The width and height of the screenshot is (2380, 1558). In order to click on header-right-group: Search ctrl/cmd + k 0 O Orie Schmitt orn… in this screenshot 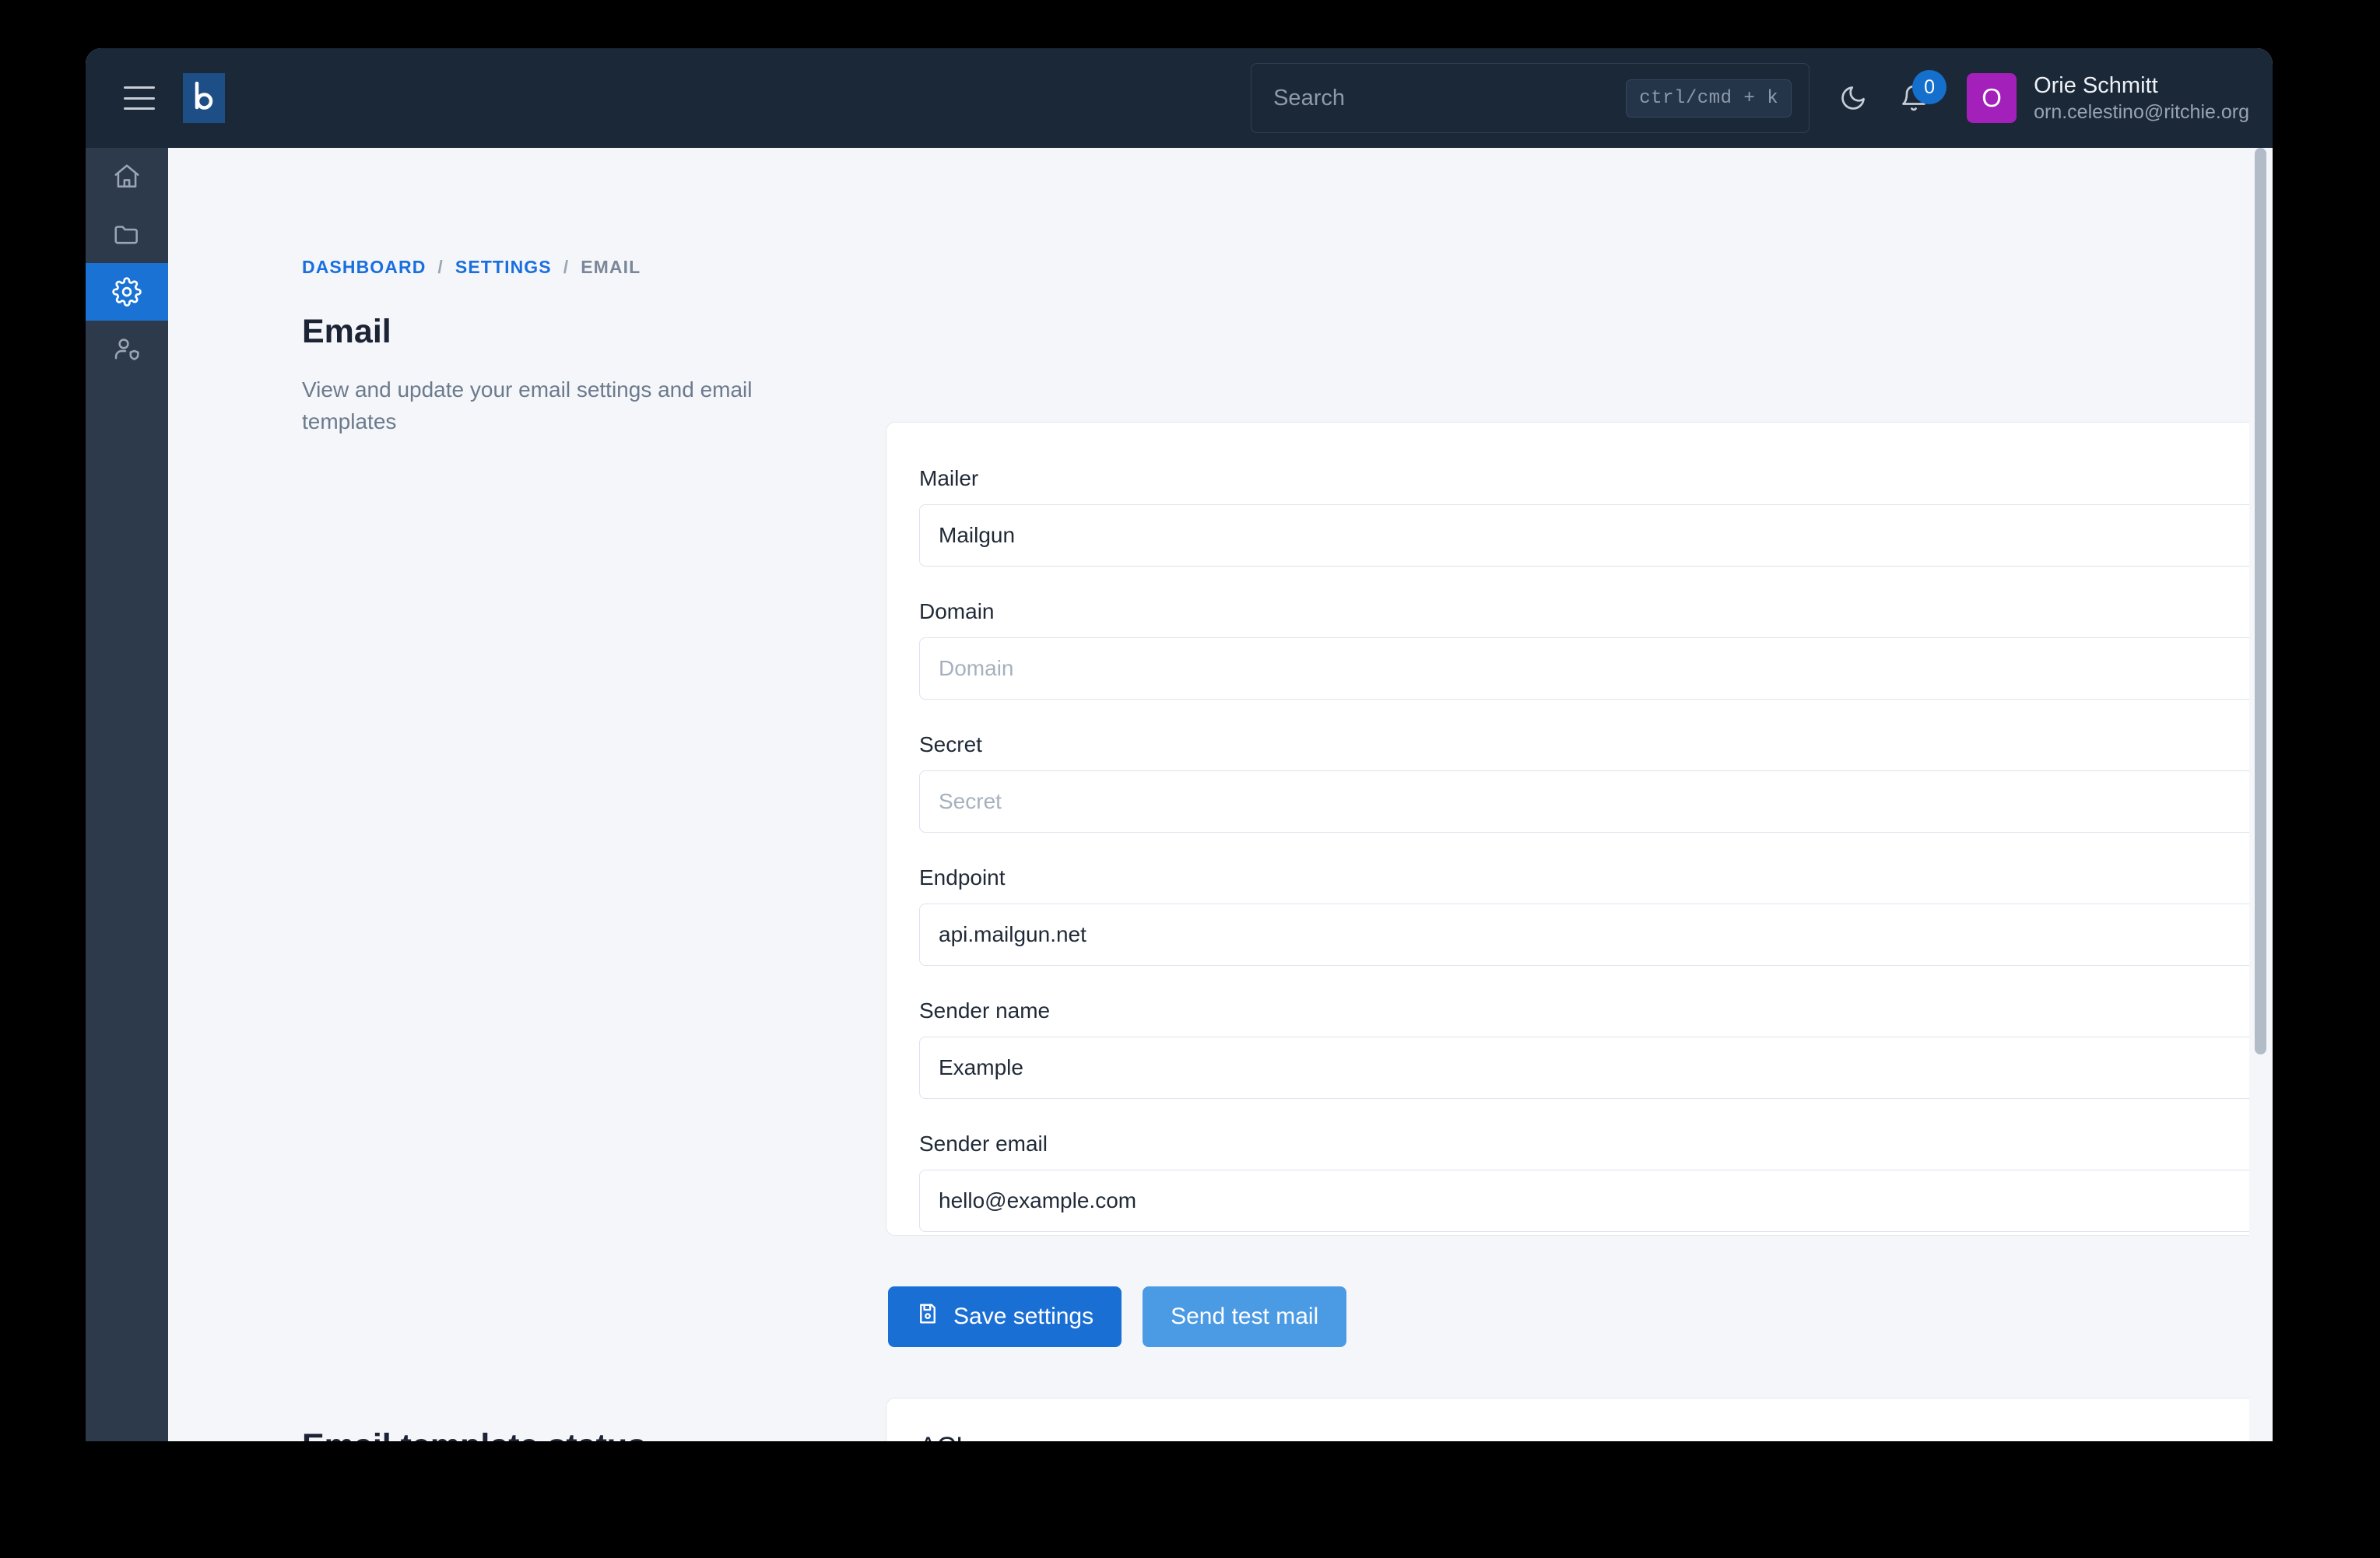, I will do `click(1762, 98)`.